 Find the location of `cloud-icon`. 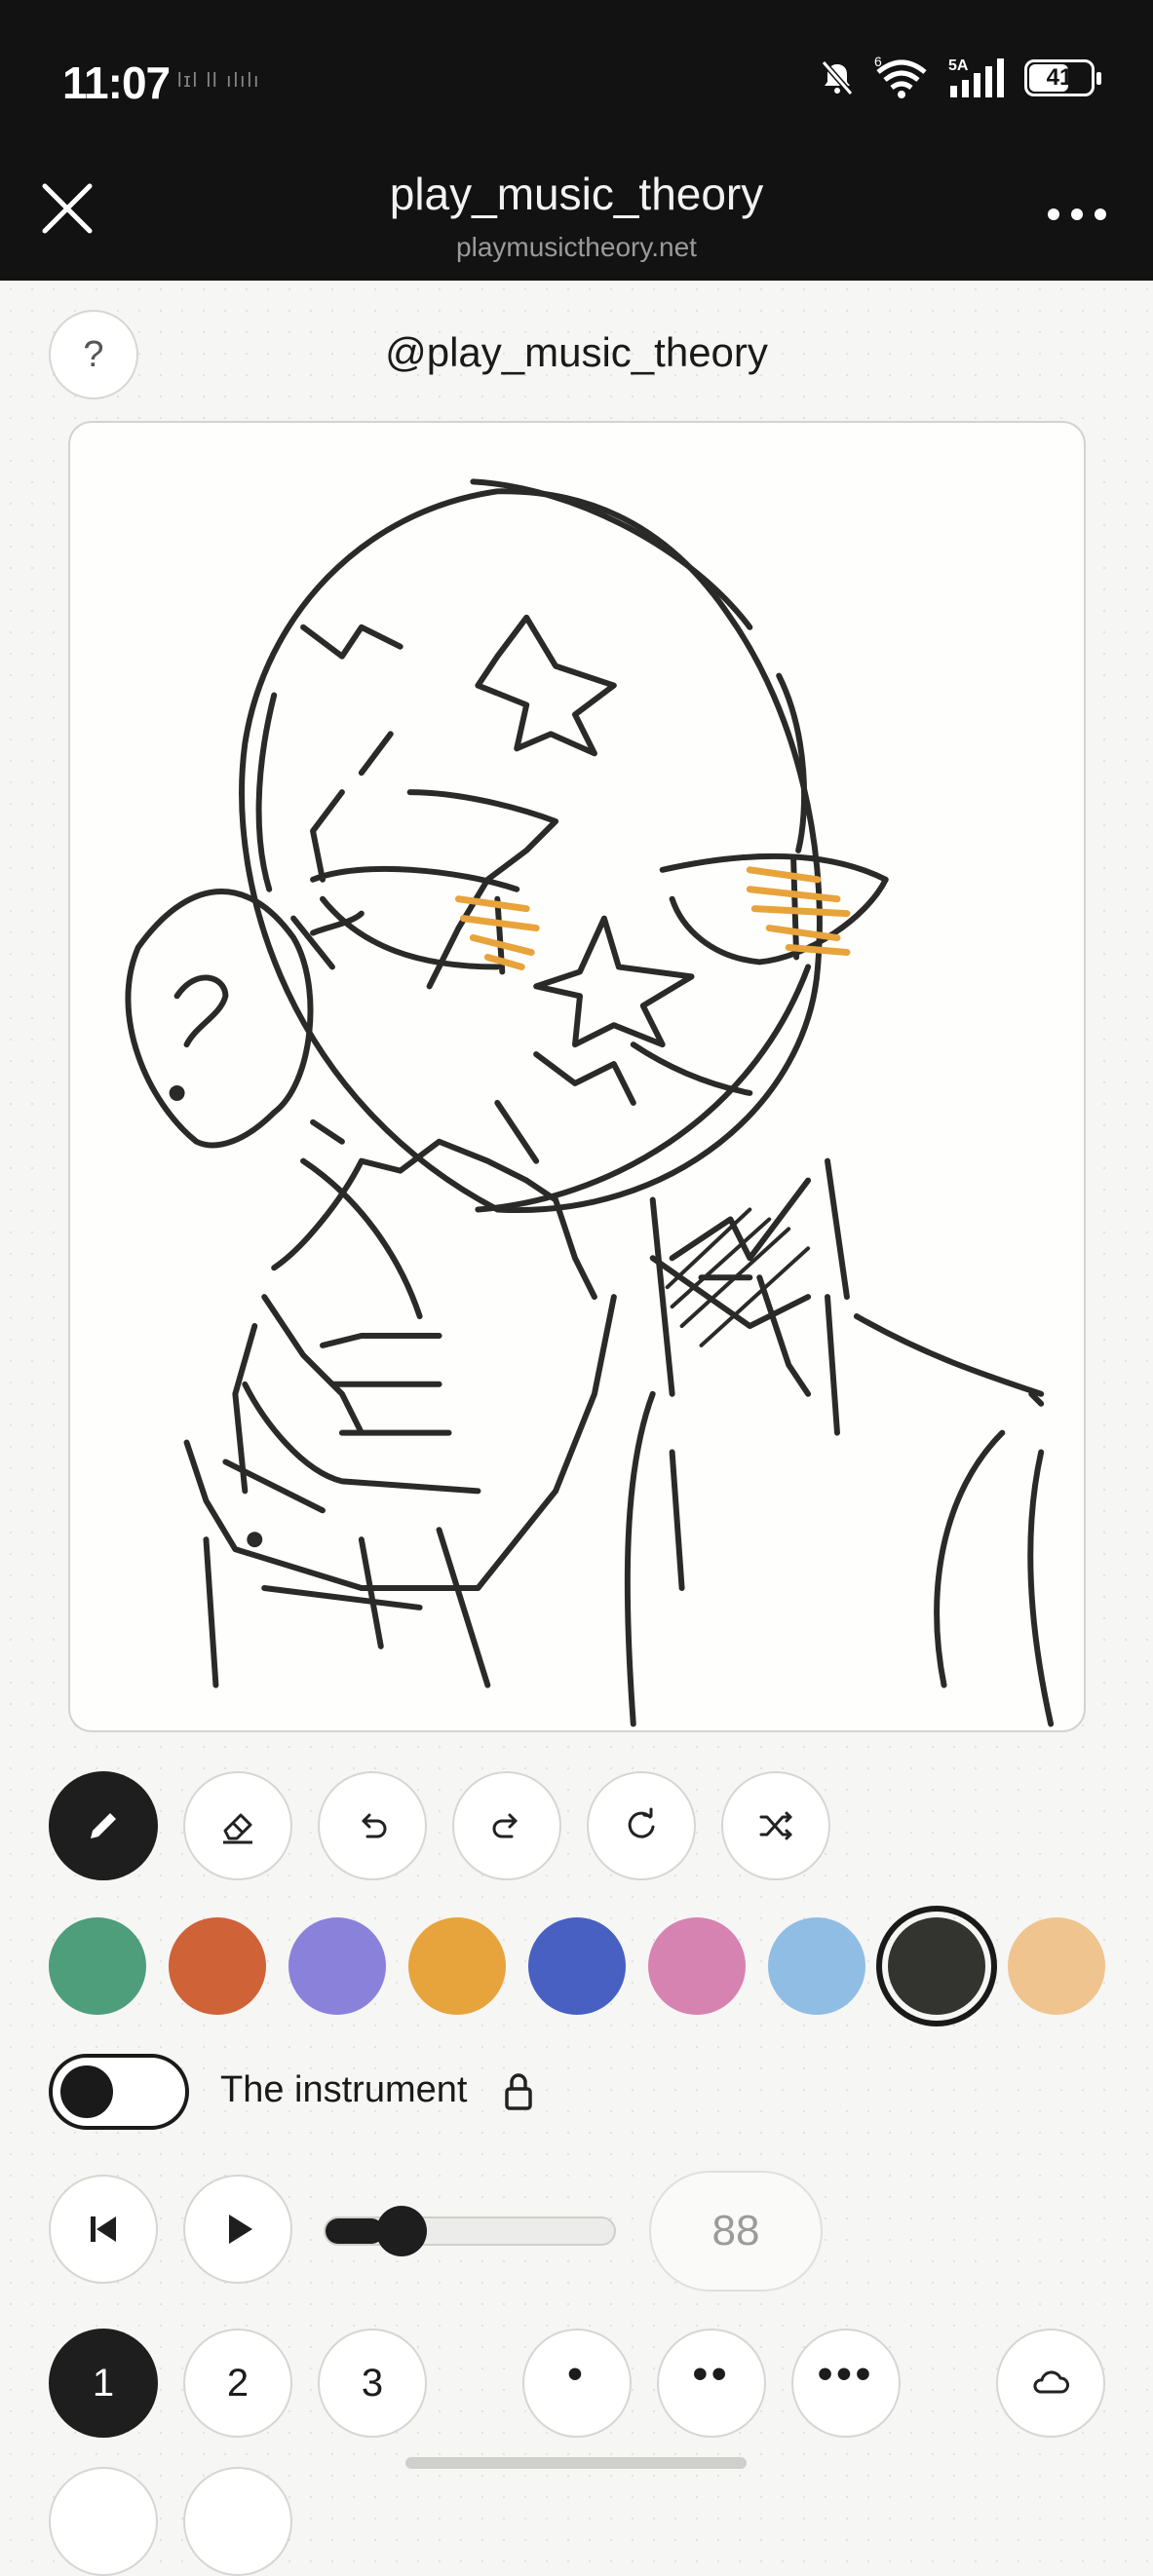

cloud-icon is located at coordinates (1051, 2382).